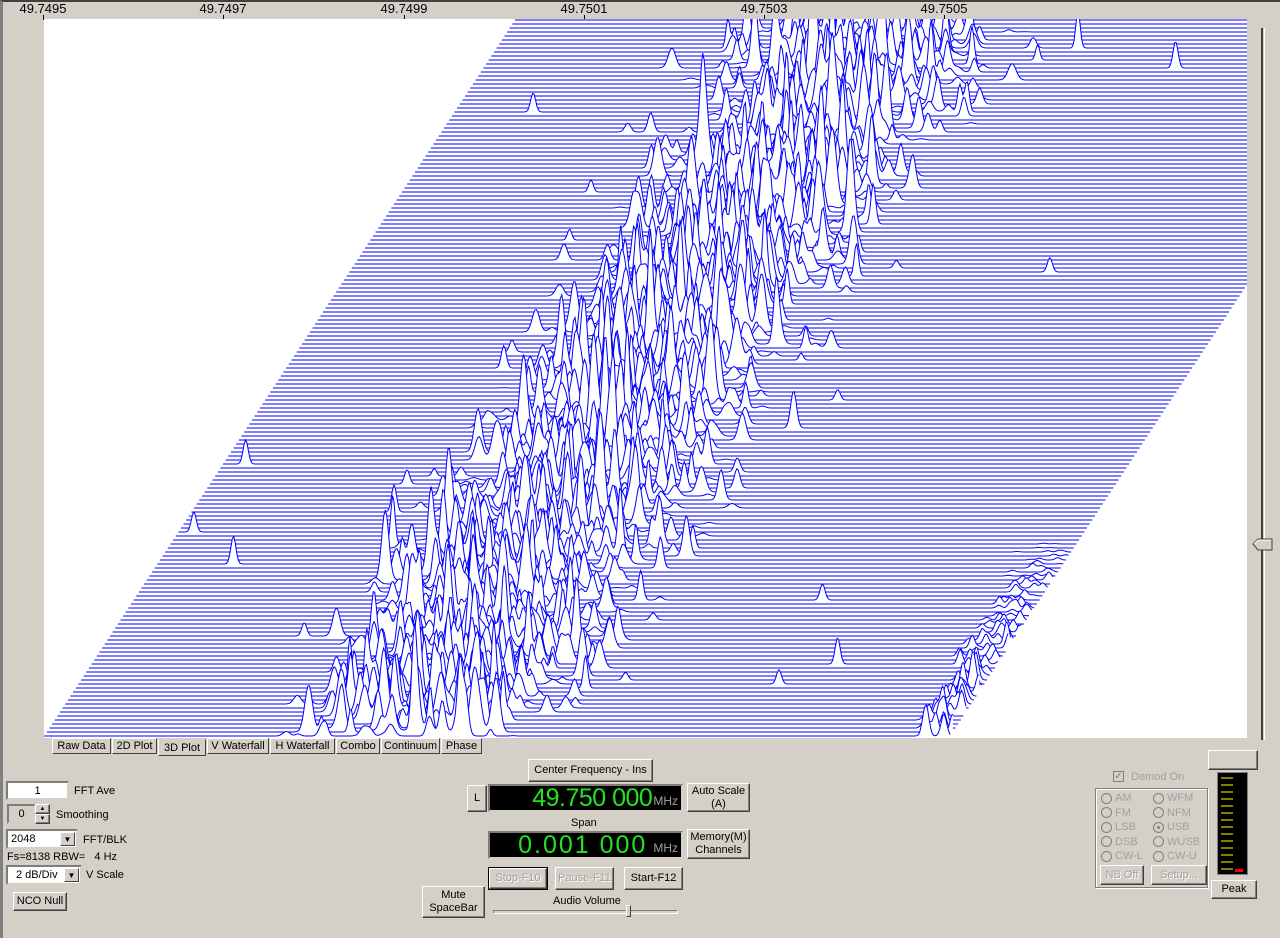 The height and width of the screenshot is (938, 1280). I want to click on audio-volume-slider, so click(585, 912).